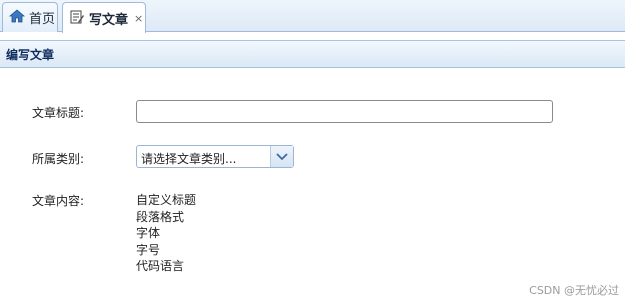 This screenshot has height=304, width=625. What do you see at coordinates (312, 16) in the screenshot?
I see `tab-bar: 首页 写文章 ×` at bounding box center [312, 16].